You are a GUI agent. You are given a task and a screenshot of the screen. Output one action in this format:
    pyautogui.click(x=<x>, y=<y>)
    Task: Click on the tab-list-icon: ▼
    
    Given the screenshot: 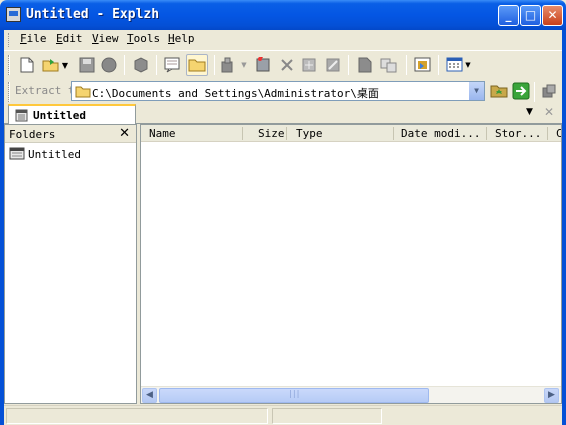 What is the action you would take?
    pyautogui.click(x=529, y=112)
    